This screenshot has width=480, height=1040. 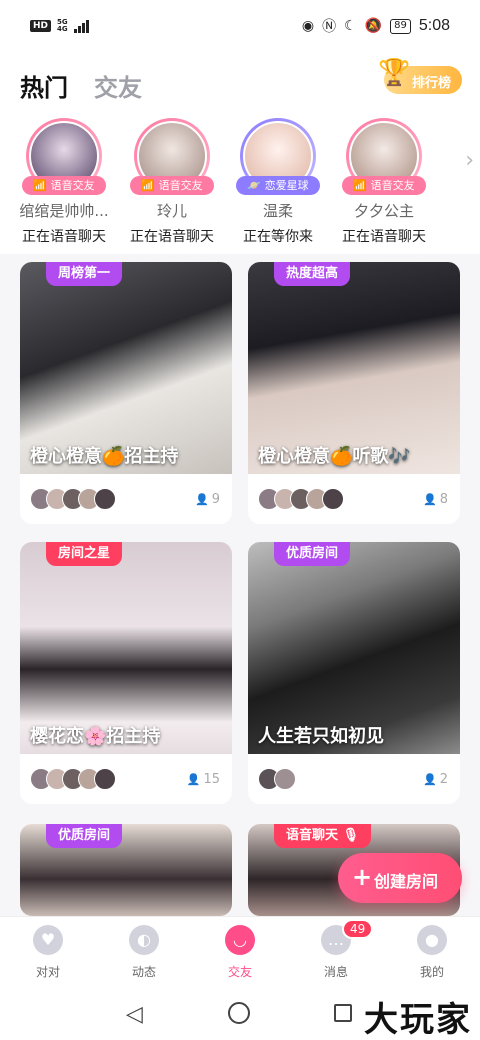 I want to click on room-title: 樱花恋🌸招主持, so click(x=95, y=736).